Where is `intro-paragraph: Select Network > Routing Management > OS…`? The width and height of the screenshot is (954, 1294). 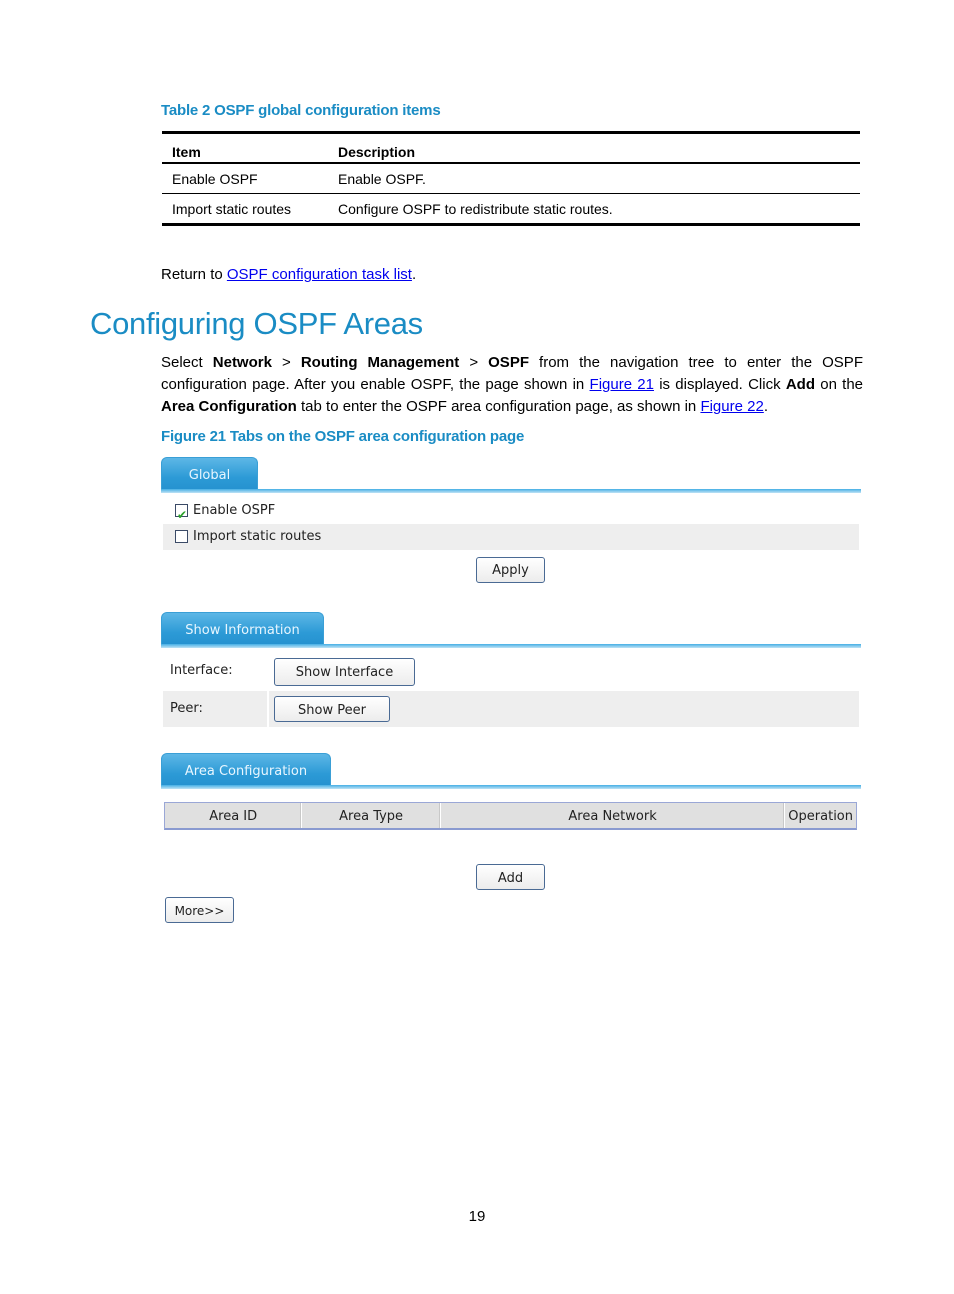
intro-paragraph: Select Network > Routing Management > OS… is located at coordinates (512, 384).